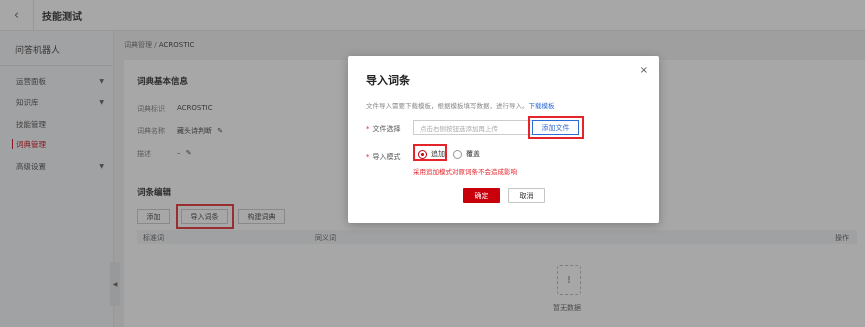 The width and height of the screenshot is (865, 327). I want to click on dialog-title: 导入词条, so click(388, 80).